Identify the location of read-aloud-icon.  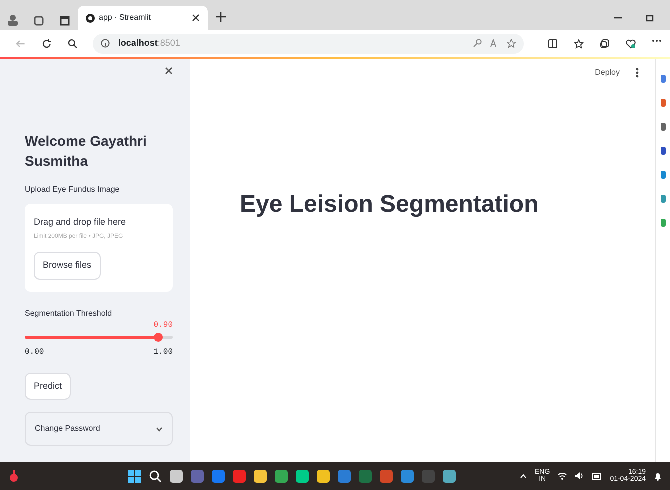
(494, 43).